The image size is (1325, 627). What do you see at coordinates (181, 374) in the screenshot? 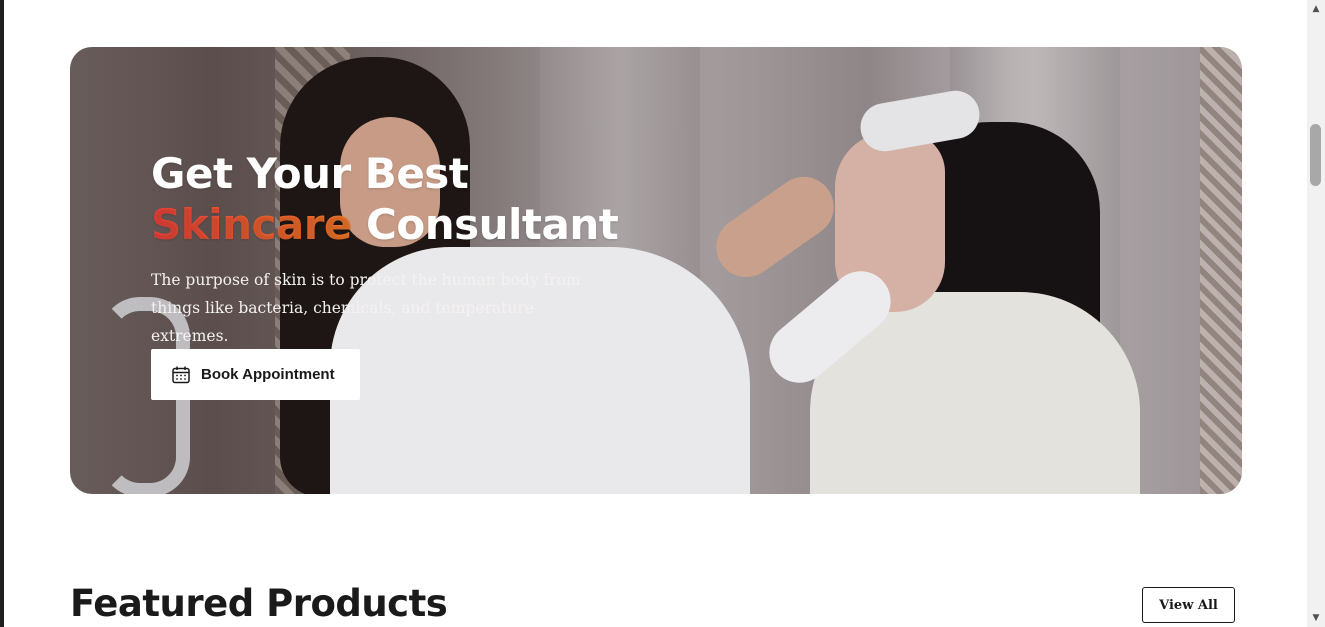
I see `calendar-icon` at bounding box center [181, 374].